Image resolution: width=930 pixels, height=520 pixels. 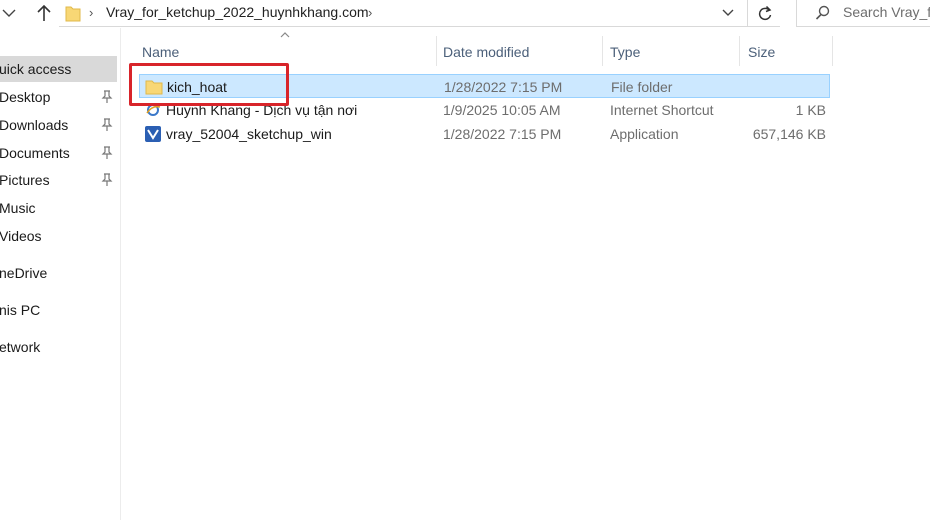 What do you see at coordinates (786, 52) in the screenshot?
I see `column-header-size: Size` at bounding box center [786, 52].